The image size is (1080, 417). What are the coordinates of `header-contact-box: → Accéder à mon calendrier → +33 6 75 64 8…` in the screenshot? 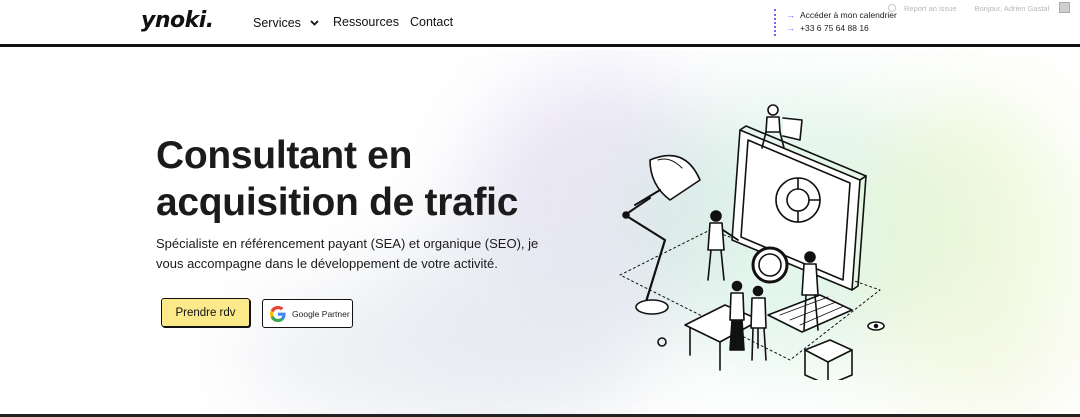 It's located at (835, 22).